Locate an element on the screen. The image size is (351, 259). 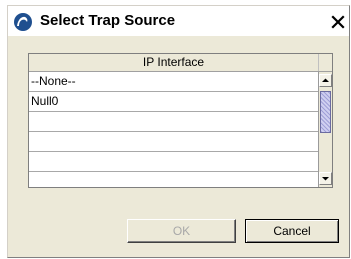
table-row: --None-- is located at coordinates (173, 82).